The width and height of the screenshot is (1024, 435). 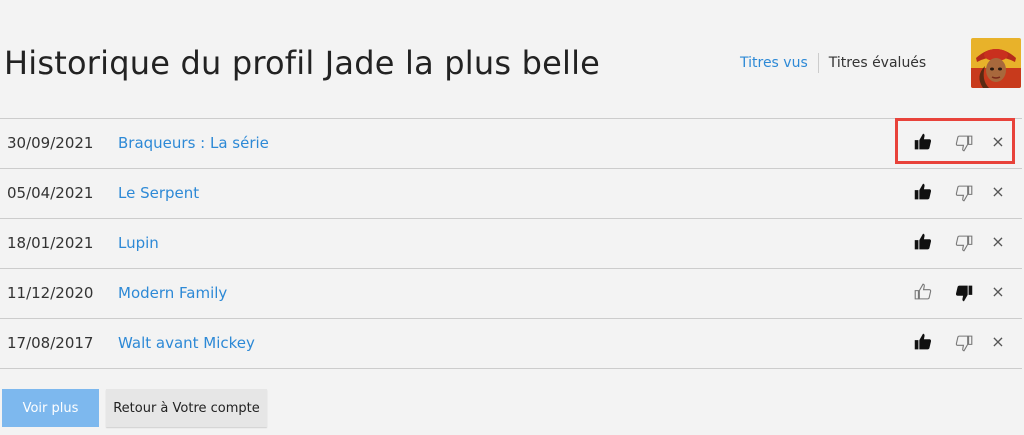 I want to click on page-title: Historique du profil Jade la plus belle, so click(x=302, y=63).